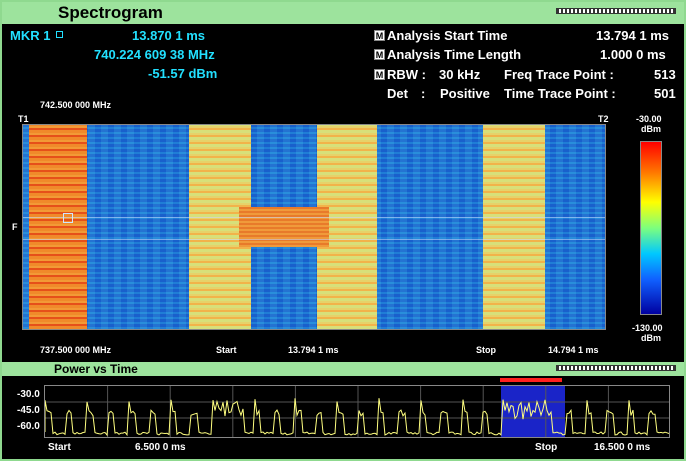 Image resolution: width=686 pixels, height=461 pixels. Describe the element at coordinates (440, 35) in the screenshot. I see `analysis-start-time-label: M Analysis Start Time` at that location.